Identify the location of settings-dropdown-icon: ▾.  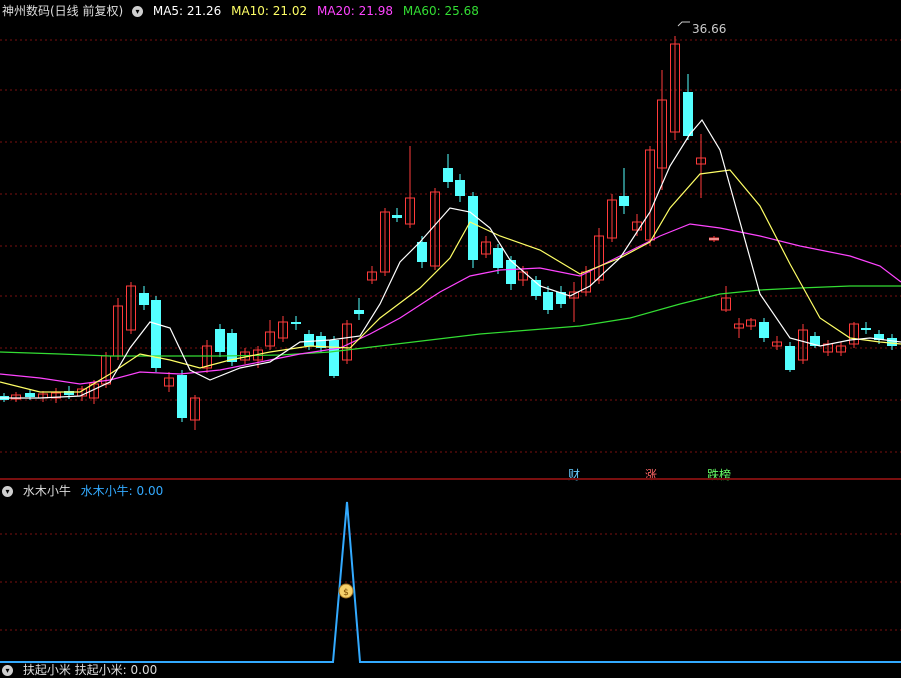
(138, 11).